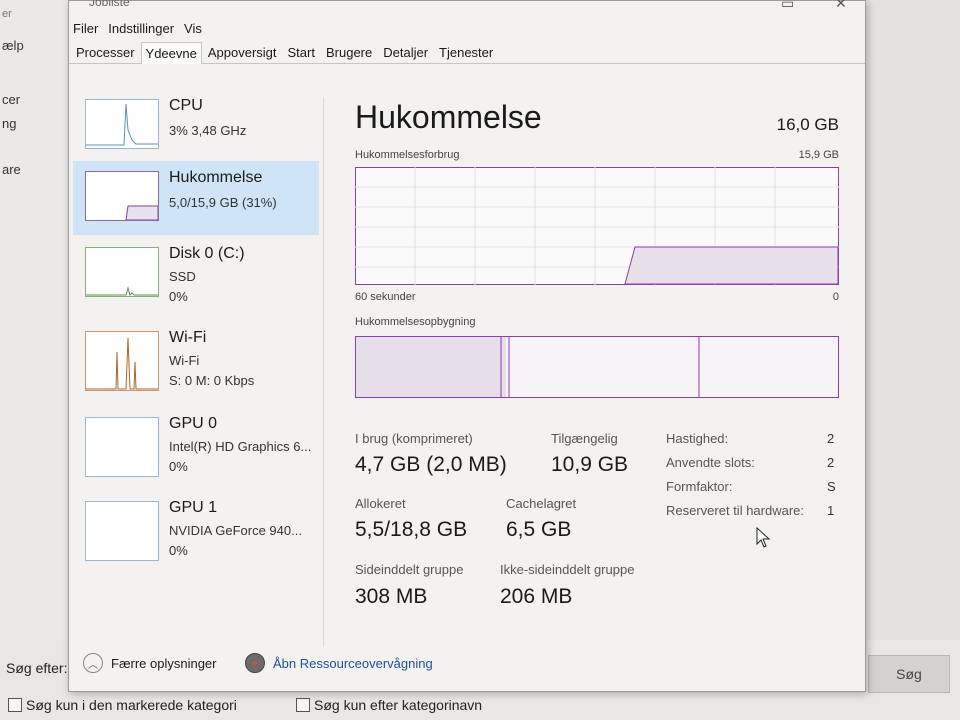 The image size is (960, 720). Describe the element at coordinates (207, 253) in the screenshot. I see `sidebar-item-label: Disk 0 (C:)` at that location.